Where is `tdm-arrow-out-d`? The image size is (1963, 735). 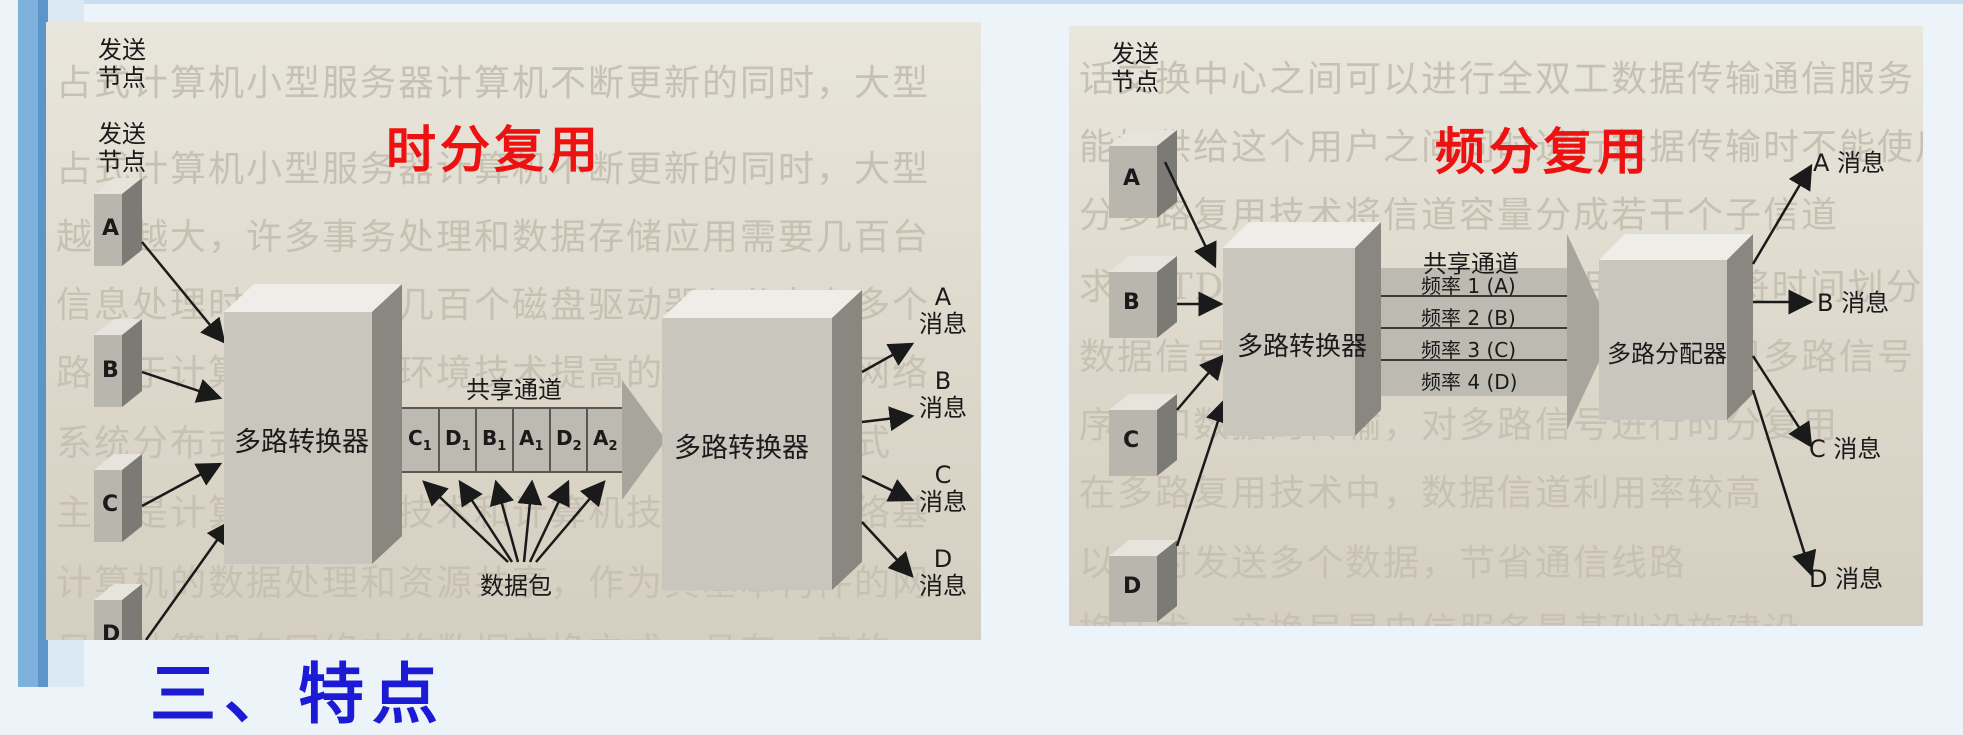
tdm-arrow-out-d is located at coordinates (887, 549).